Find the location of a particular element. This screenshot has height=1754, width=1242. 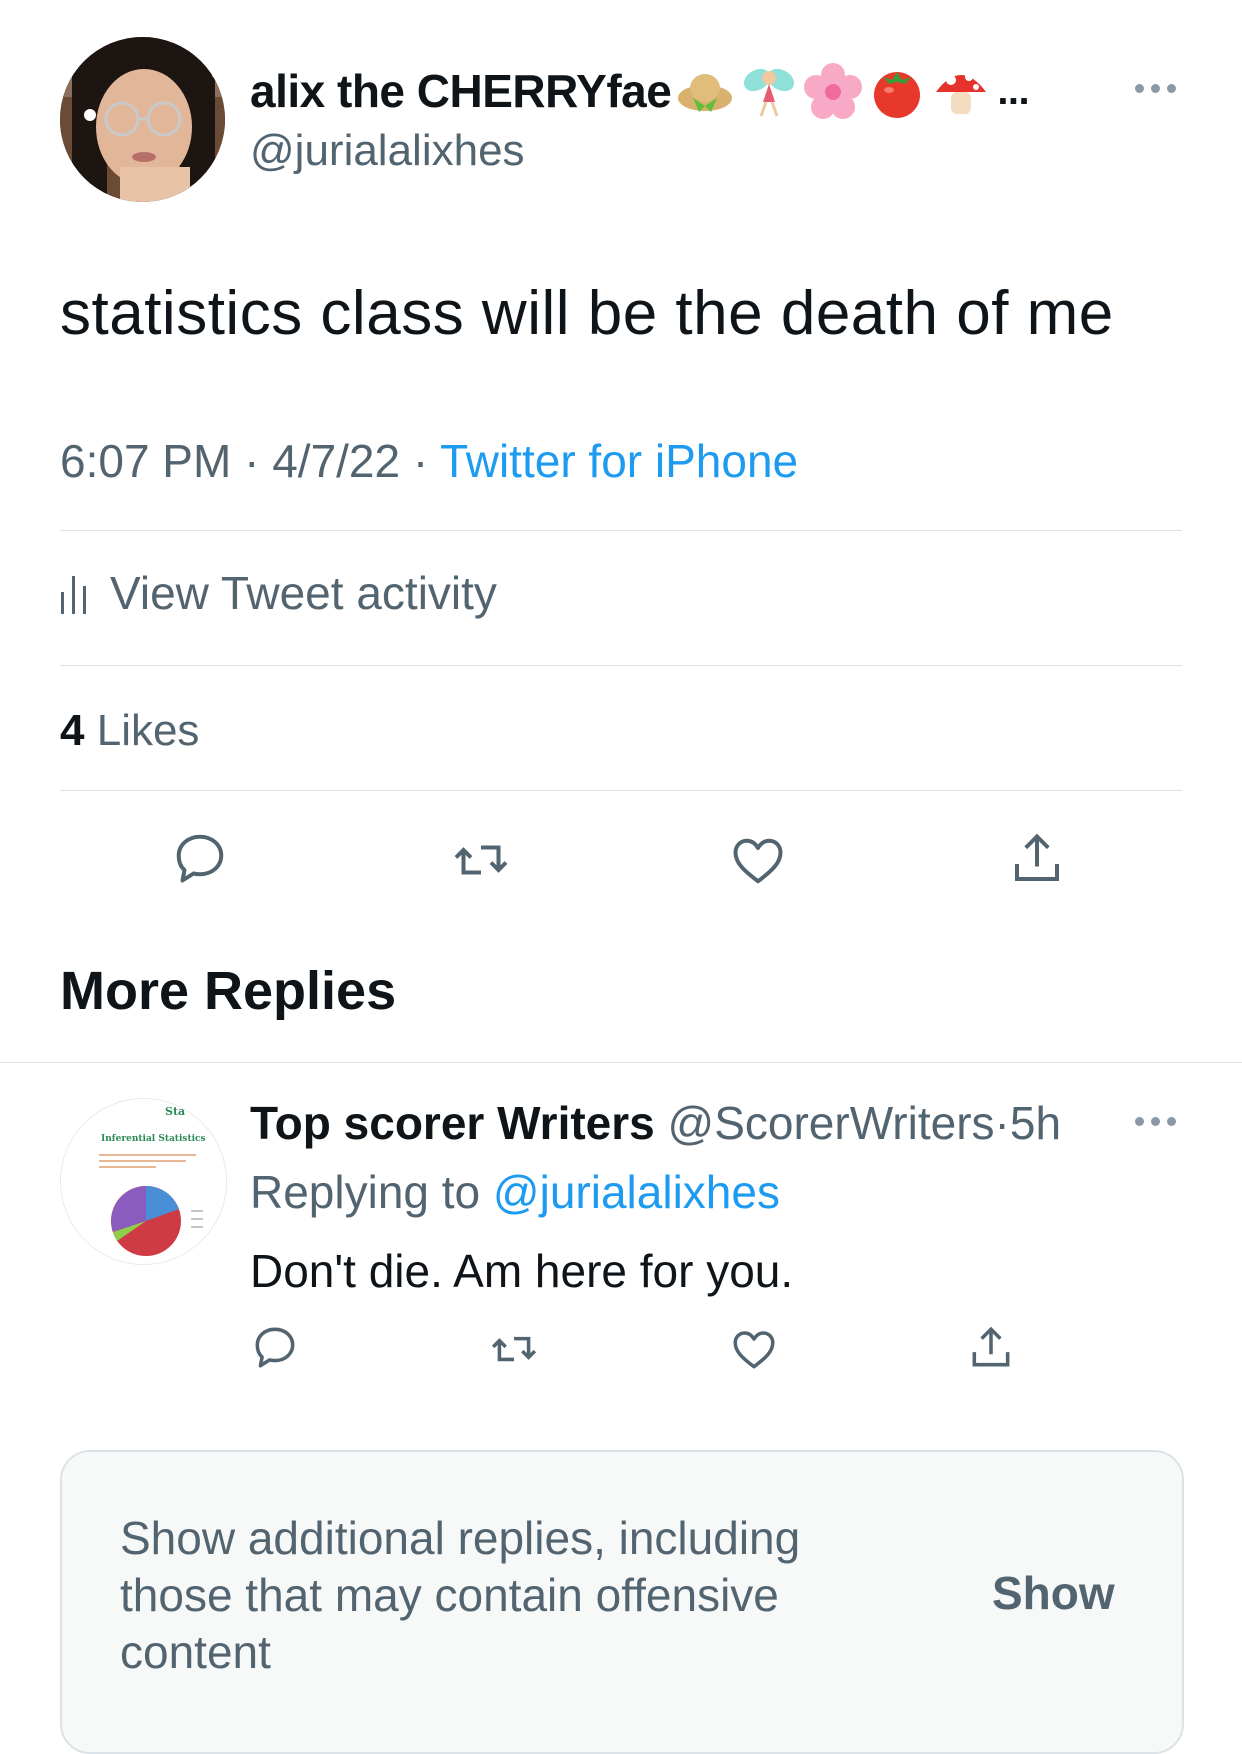

reply-header: Top scorer Writers @ScorerWriters·5h is located at coordinates (655, 1123).